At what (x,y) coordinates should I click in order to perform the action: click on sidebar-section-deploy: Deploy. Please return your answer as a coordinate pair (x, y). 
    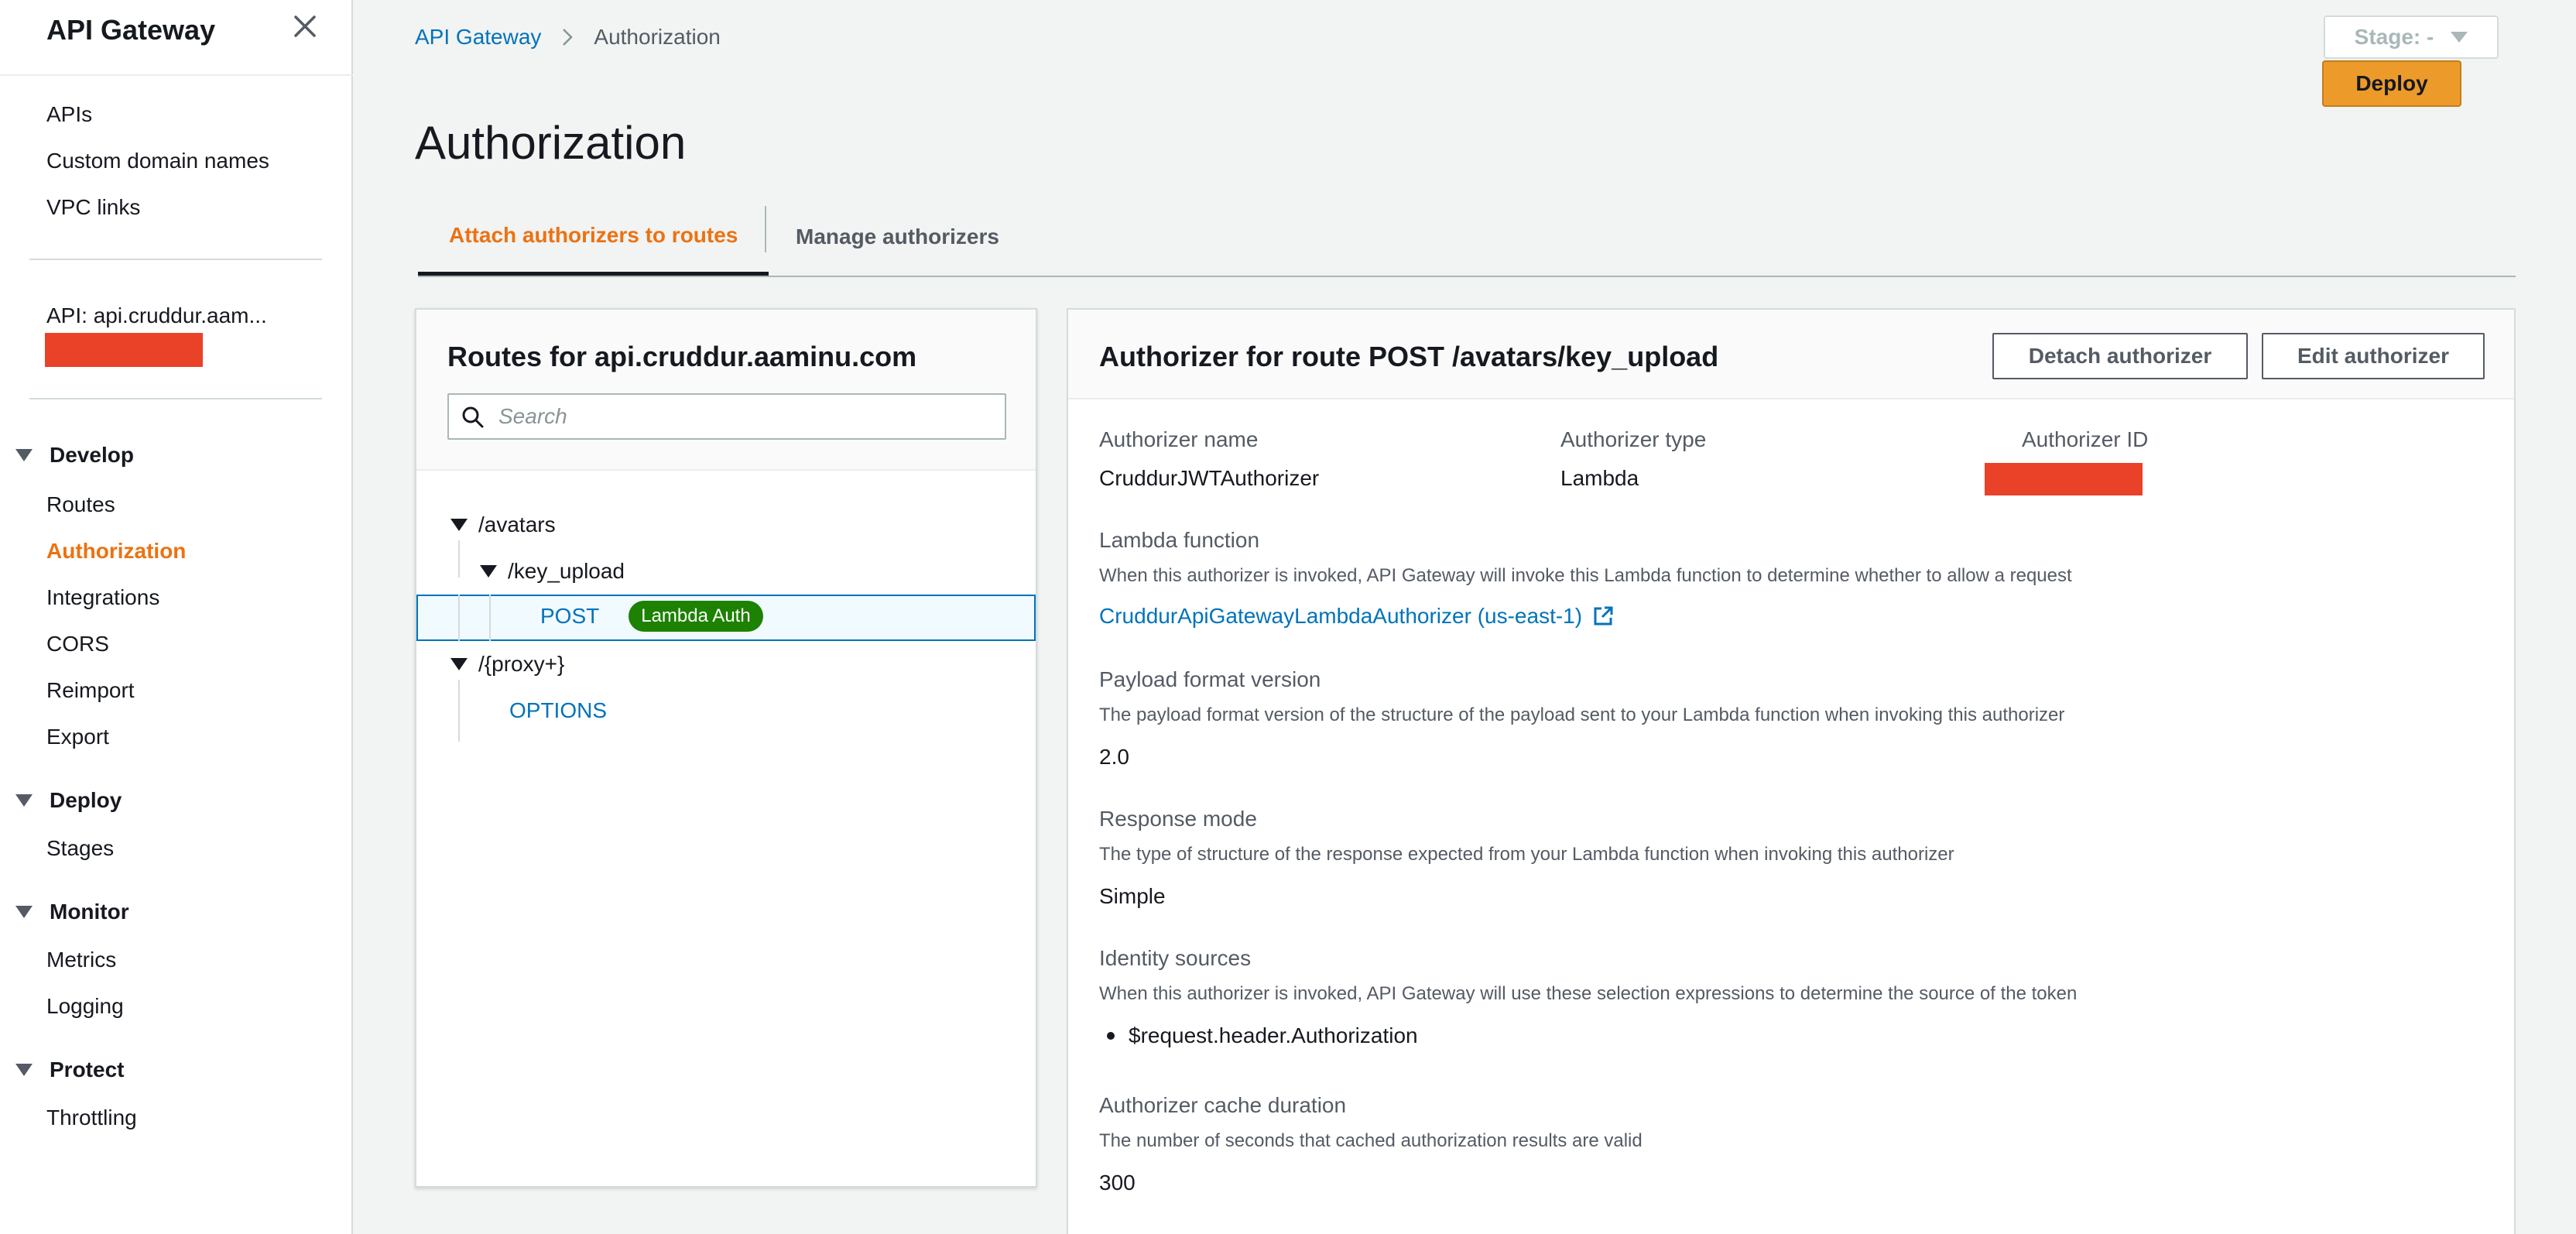
    Looking at the image, I should click on (69, 800).